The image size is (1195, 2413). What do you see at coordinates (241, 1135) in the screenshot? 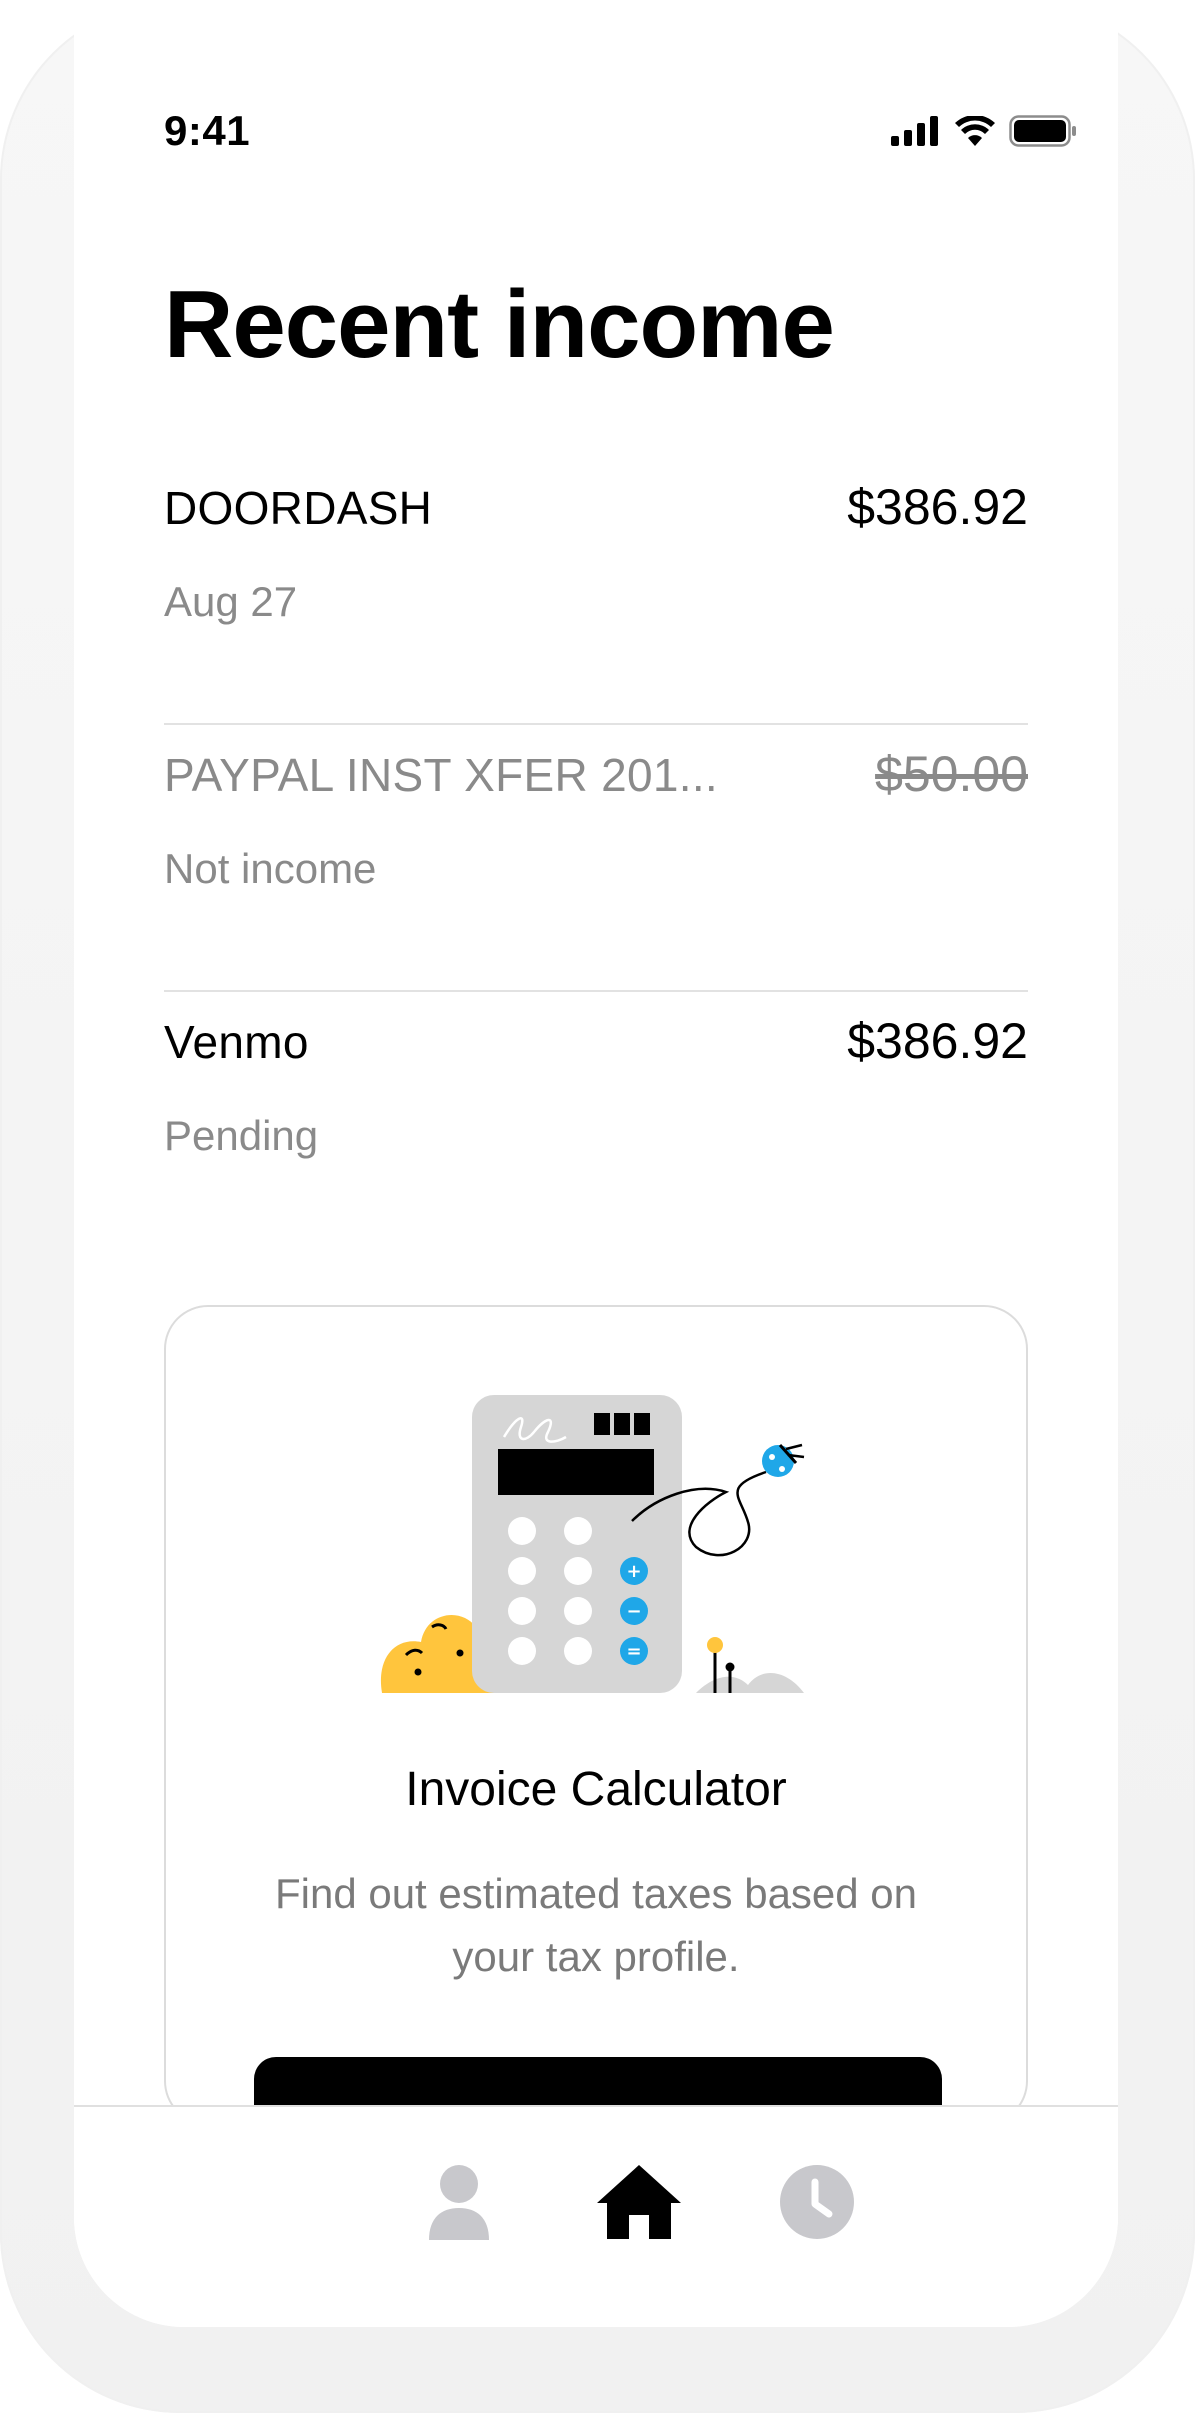
I see `income-status: Pending` at bounding box center [241, 1135].